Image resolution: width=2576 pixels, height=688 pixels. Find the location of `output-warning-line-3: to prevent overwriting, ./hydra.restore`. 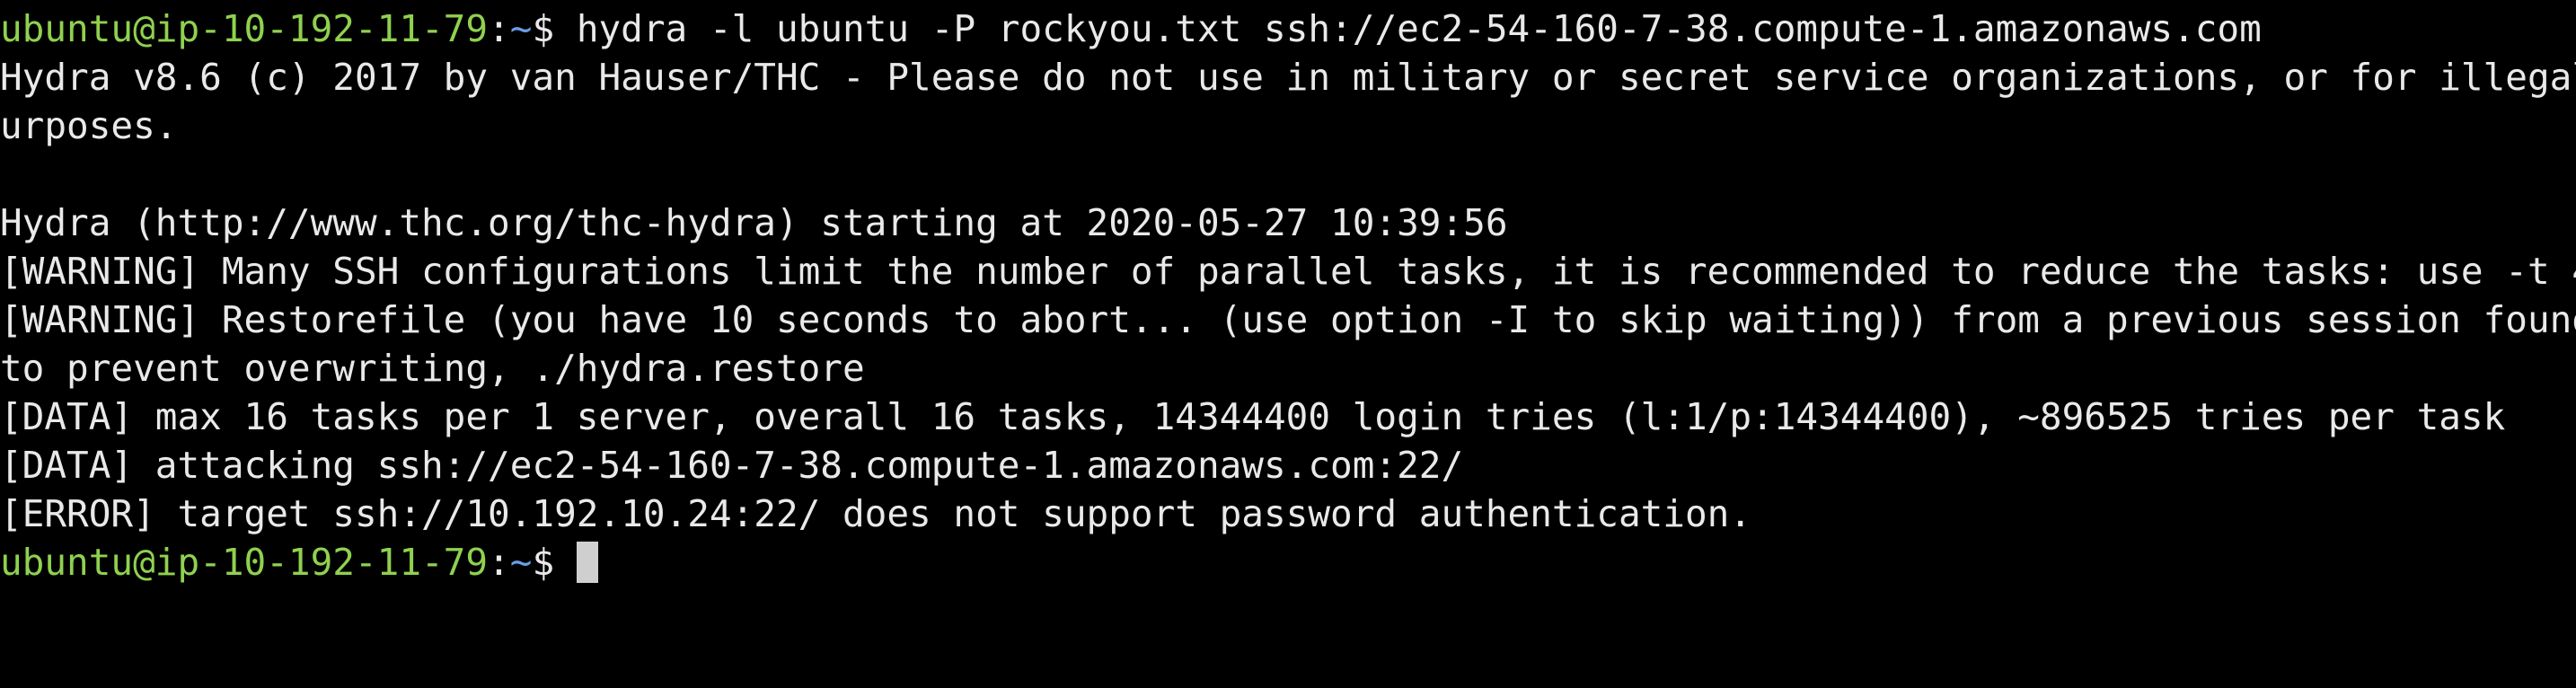

output-warning-line-3: to prevent overwriting, ./hydra.restore is located at coordinates (432, 368).